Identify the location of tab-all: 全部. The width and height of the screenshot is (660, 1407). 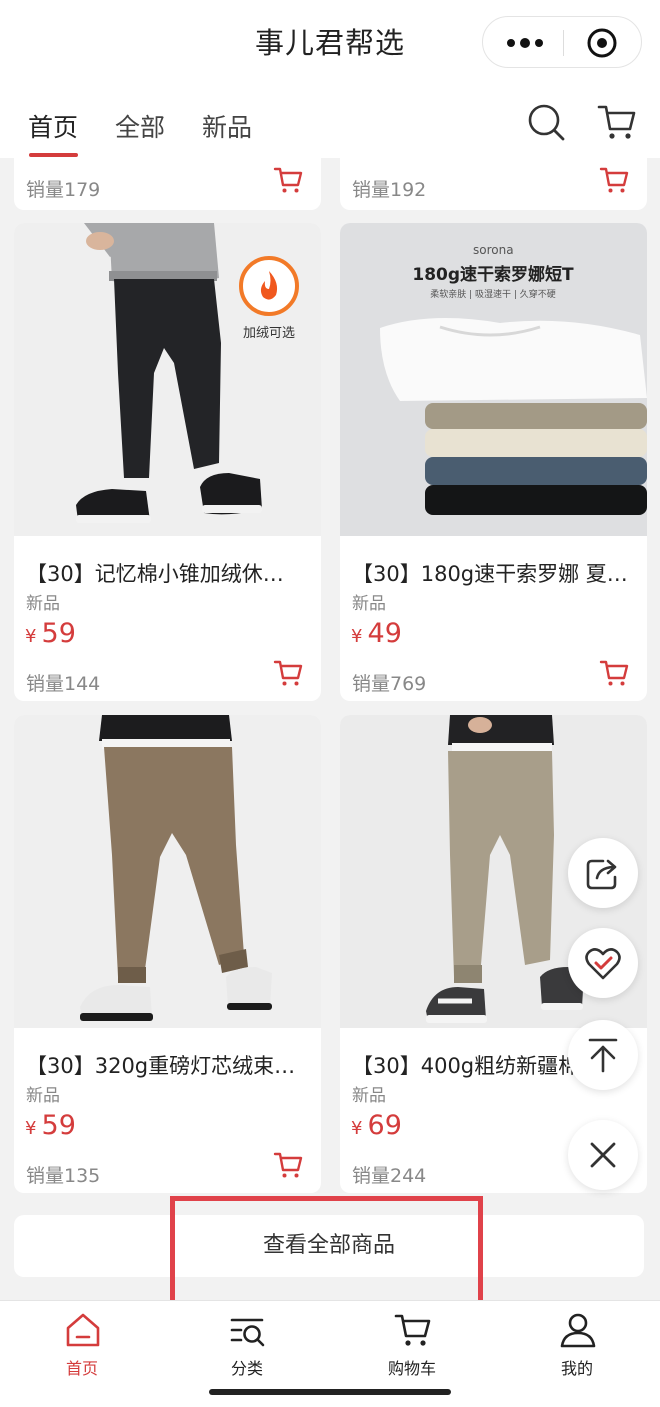
(140, 126).